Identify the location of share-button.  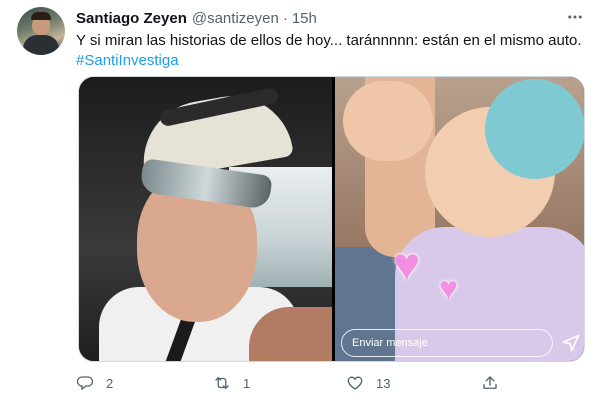
(490, 383).